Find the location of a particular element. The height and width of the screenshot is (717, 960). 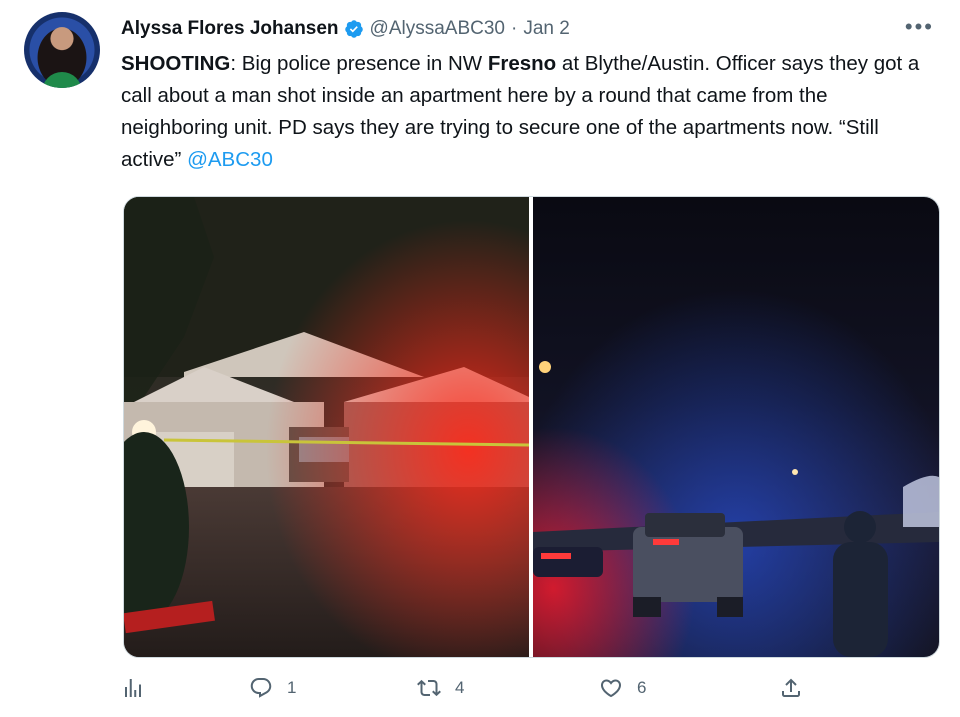

tweet-date: Jan 2 is located at coordinates (546, 29).